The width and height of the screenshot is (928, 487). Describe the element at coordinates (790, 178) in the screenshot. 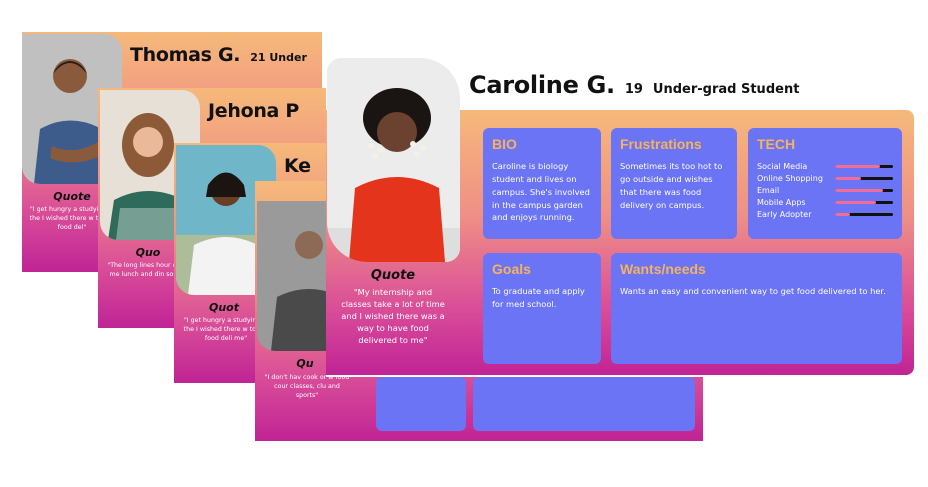

I see `tech-label: Online Shopping` at that location.